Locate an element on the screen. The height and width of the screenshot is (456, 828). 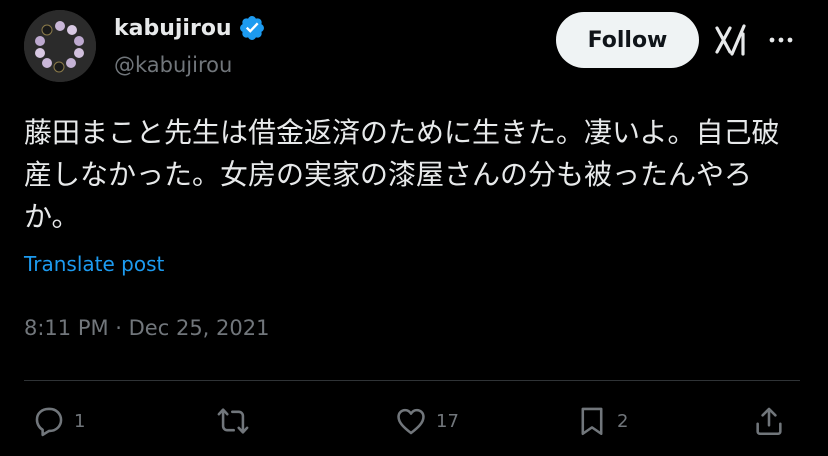
author-name-row: kabujirou is located at coordinates (190, 28).